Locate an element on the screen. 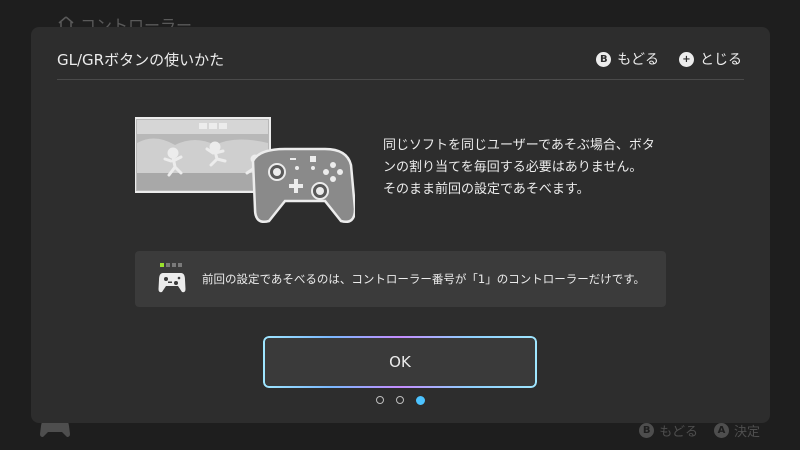 The image size is (800, 450). background-hint-back: B もどる is located at coordinates (668, 430).